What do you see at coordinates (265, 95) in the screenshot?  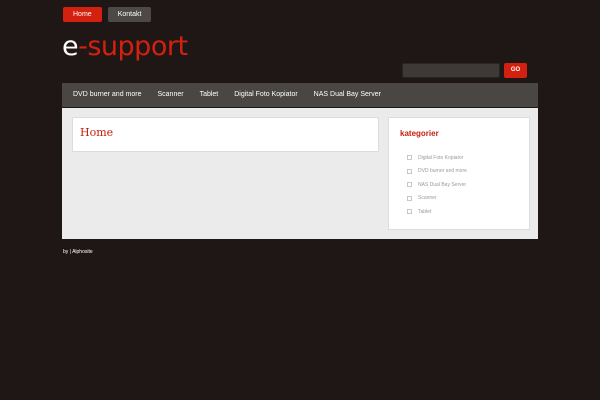 I see `menu-item-digital-foto-kopiator: Digital Foto Kopiator` at bounding box center [265, 95].